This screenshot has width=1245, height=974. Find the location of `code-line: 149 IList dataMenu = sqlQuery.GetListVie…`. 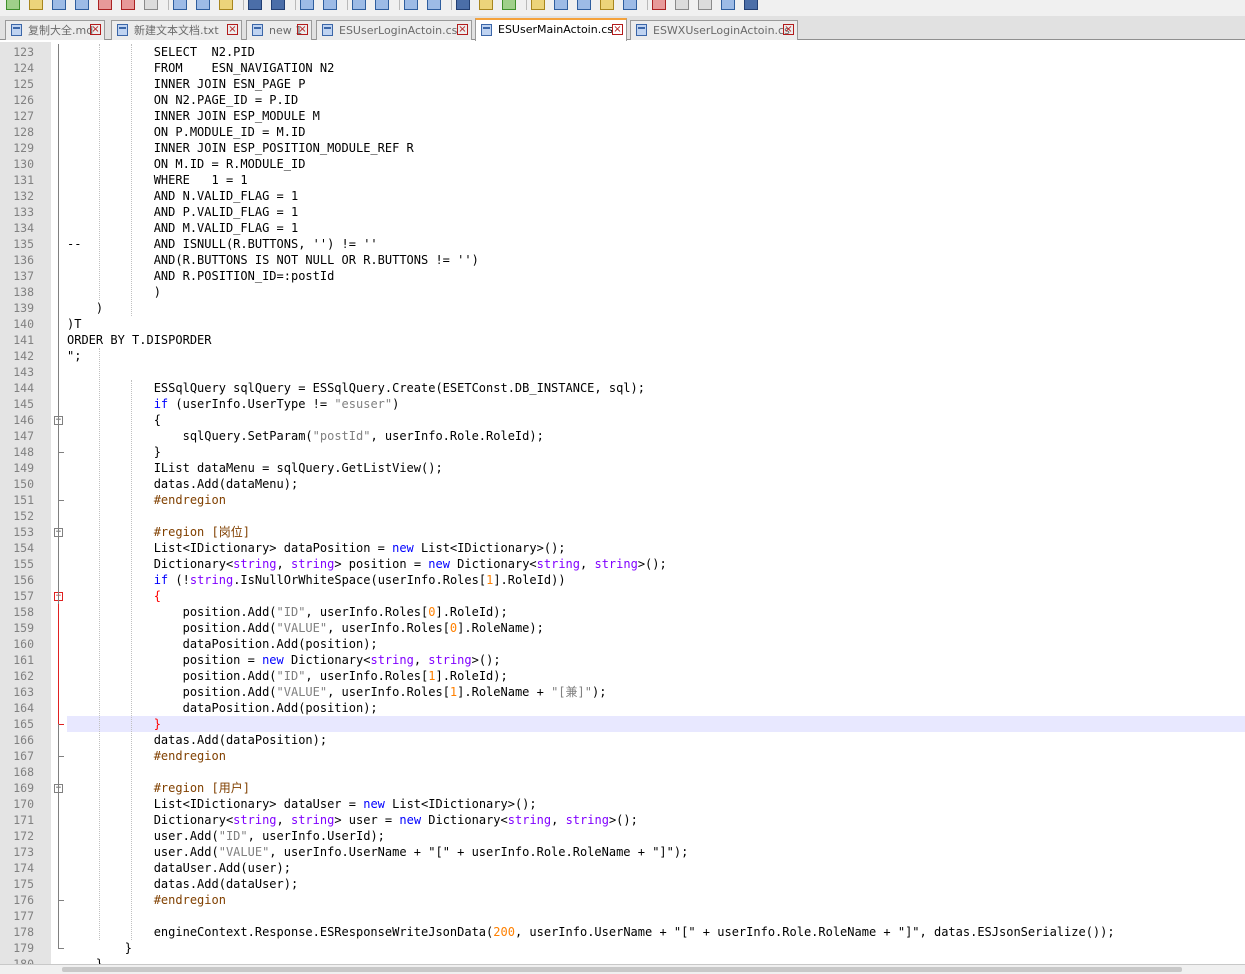

code-line: 149 IList dataMenu = sqlQuery.GetListVie… is located at coordinates (622, 468).